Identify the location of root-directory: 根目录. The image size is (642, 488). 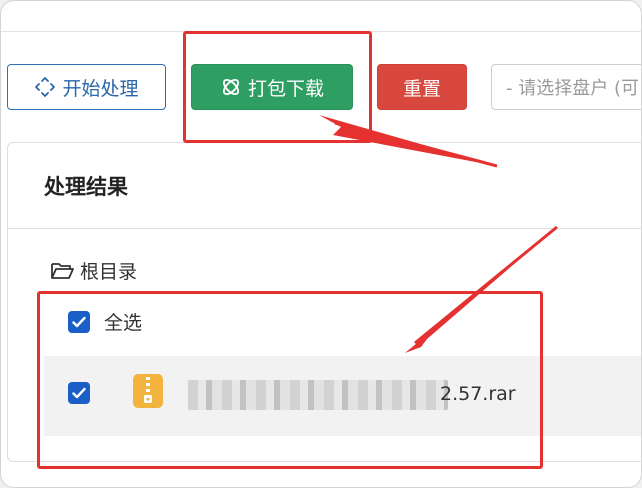
(93, 270).